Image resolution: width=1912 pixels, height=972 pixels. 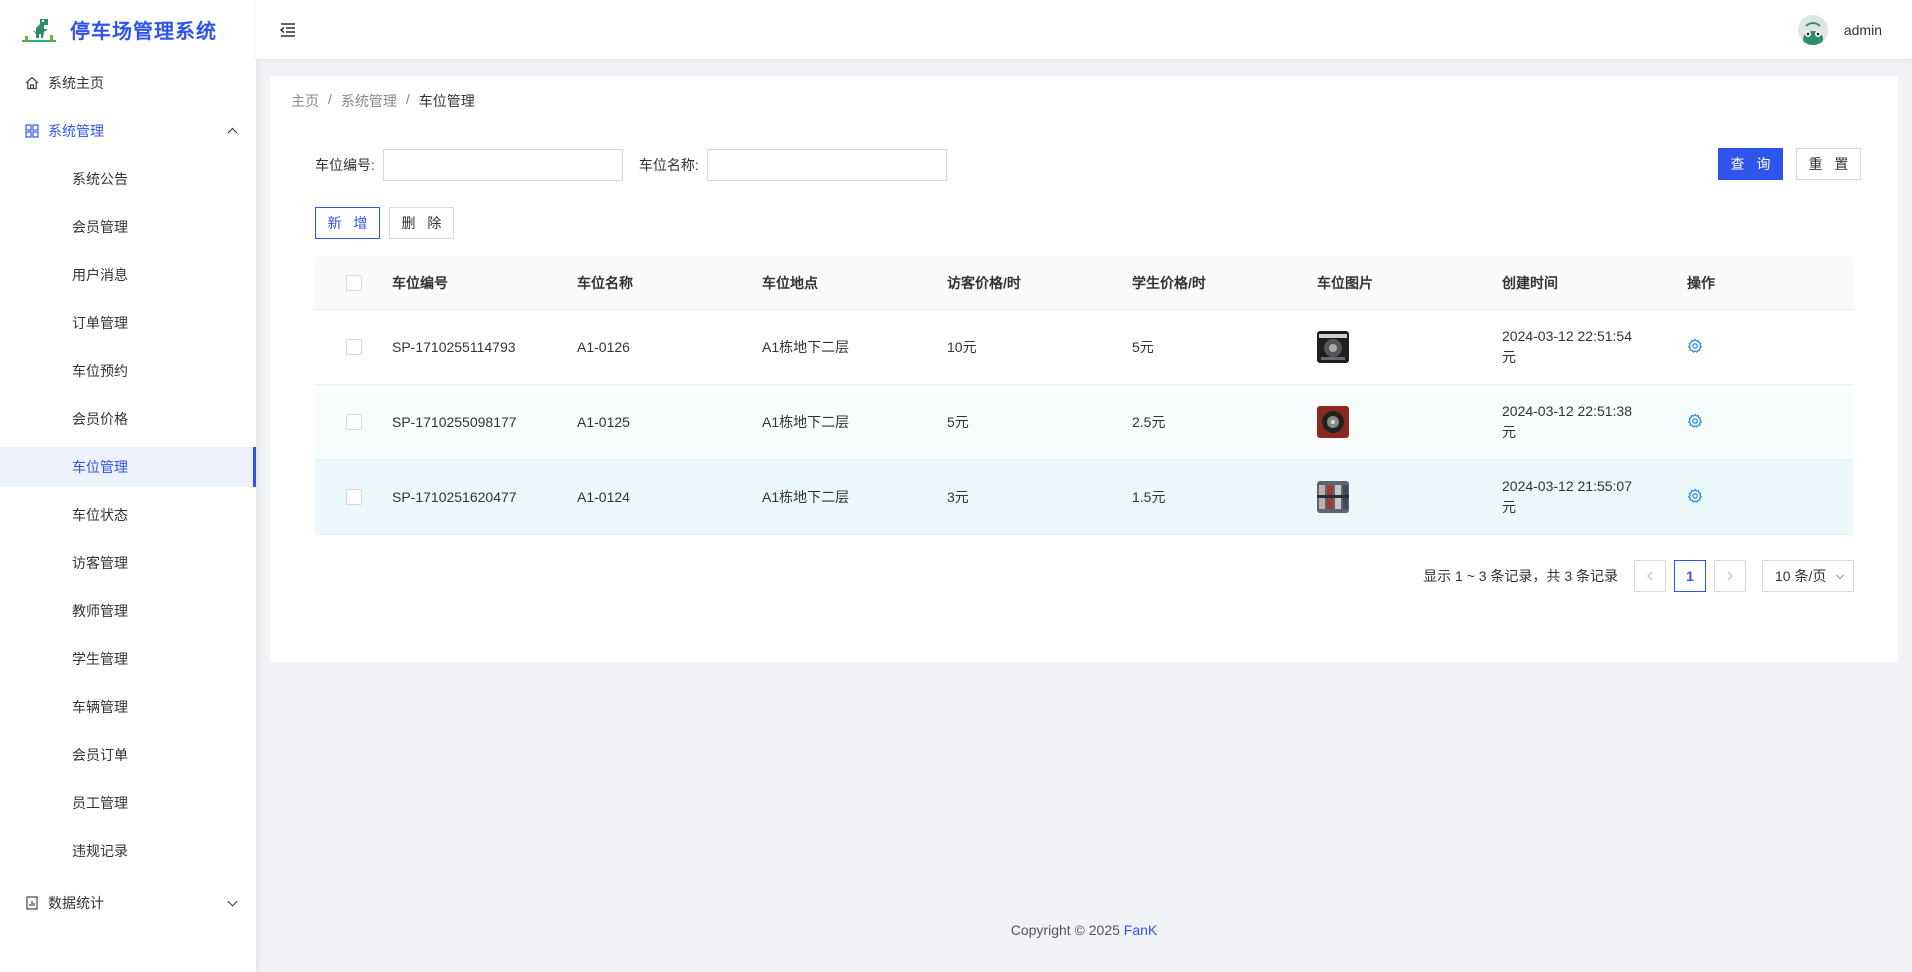 I want to click on column-header: 访客价格/时, so click(x=984, y=283).